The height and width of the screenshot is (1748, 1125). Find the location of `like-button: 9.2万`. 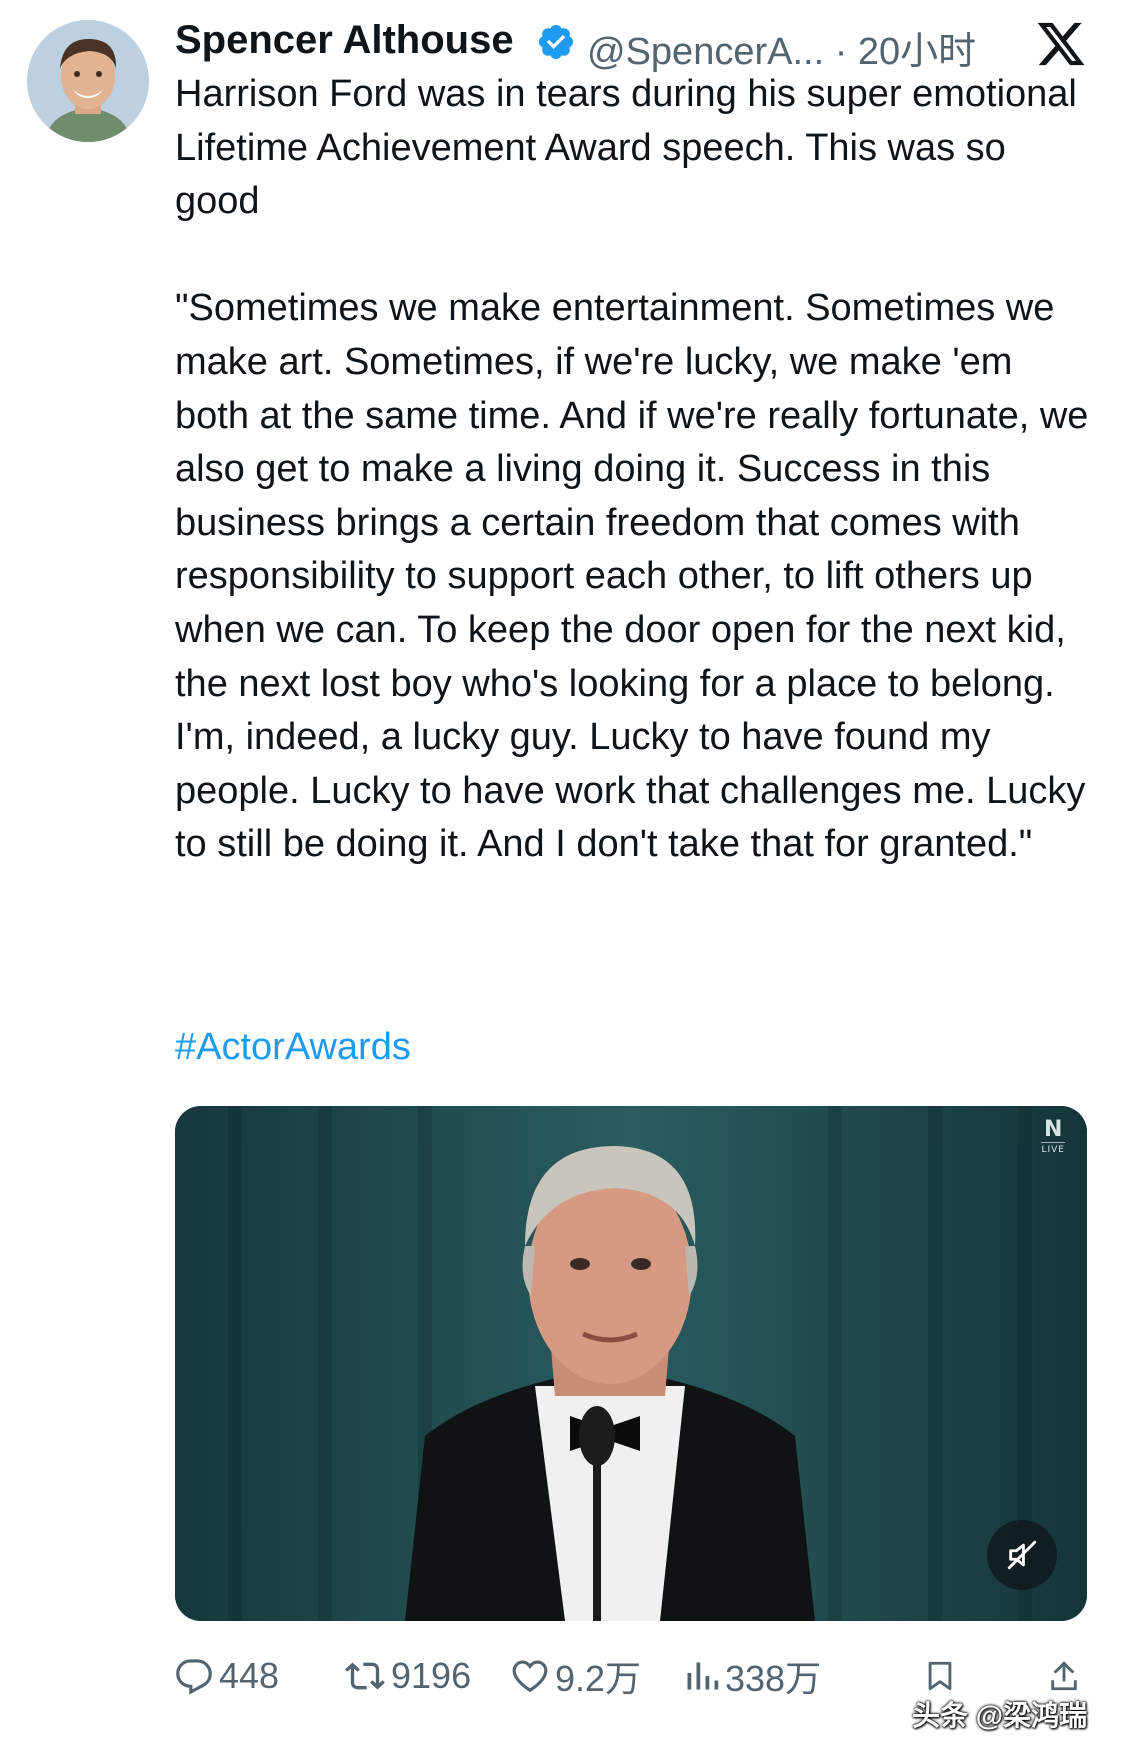

like-button: 9.2万 is located at coordinates (576, 1676).